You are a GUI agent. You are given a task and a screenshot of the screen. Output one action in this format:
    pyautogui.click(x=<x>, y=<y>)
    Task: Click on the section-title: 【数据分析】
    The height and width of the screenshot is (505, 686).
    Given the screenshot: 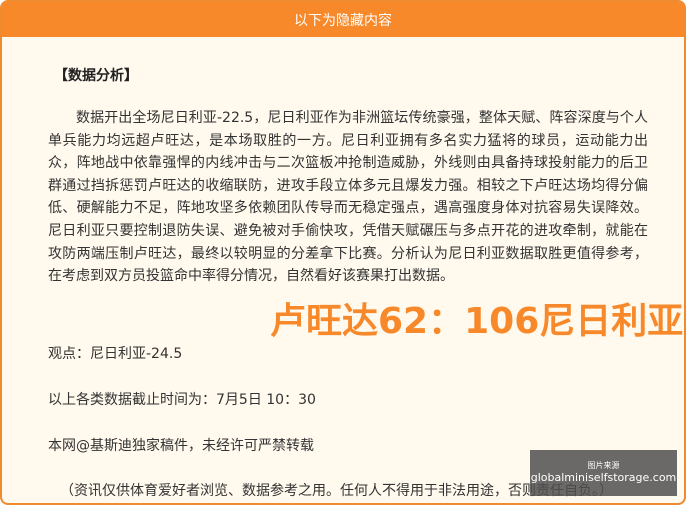 What is the action you would take?
    pyautogui.click(x=96, y=76)
    